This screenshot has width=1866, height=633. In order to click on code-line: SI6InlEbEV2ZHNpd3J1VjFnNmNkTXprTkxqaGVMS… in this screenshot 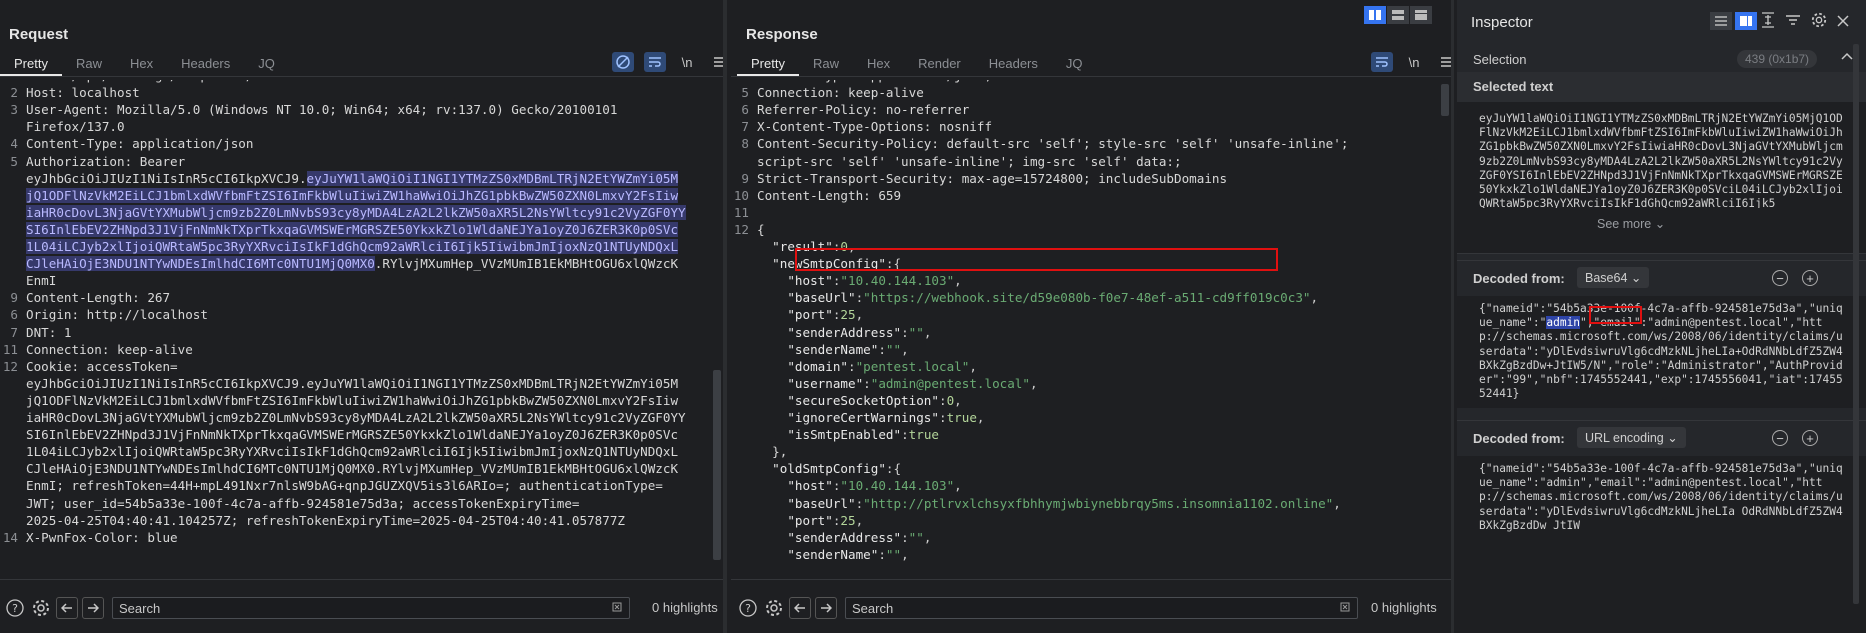, I will do `click(368, 434)`.